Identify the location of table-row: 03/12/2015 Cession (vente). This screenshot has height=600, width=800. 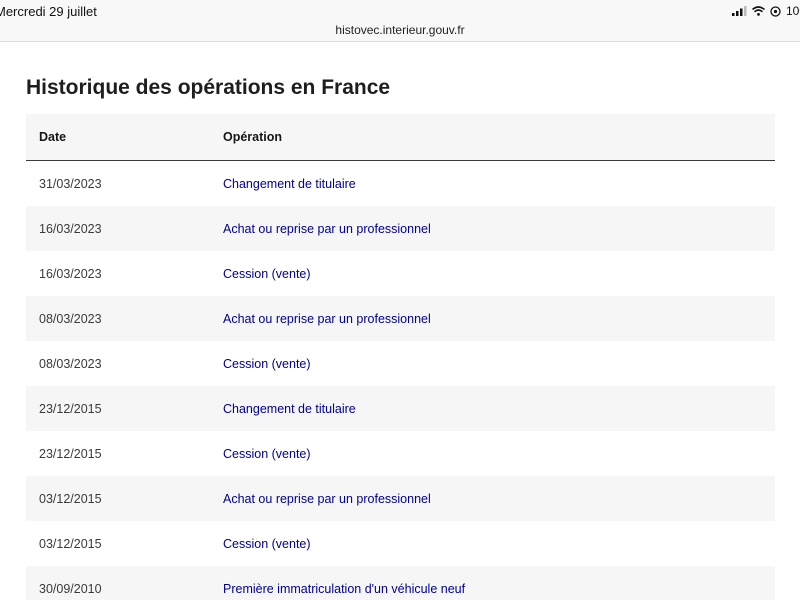
(400, 543).